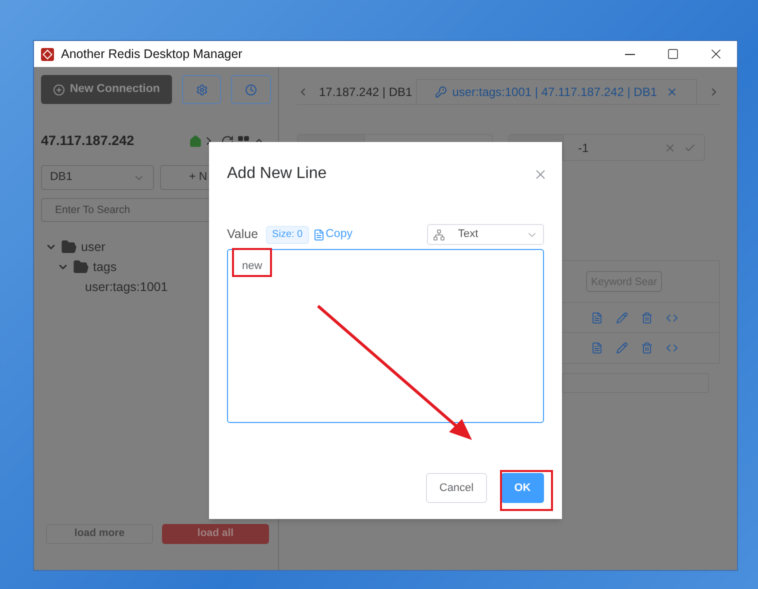  Describe the element at coordinates (485, 234) in the screenshot. I see `format-select: Text` at that location.